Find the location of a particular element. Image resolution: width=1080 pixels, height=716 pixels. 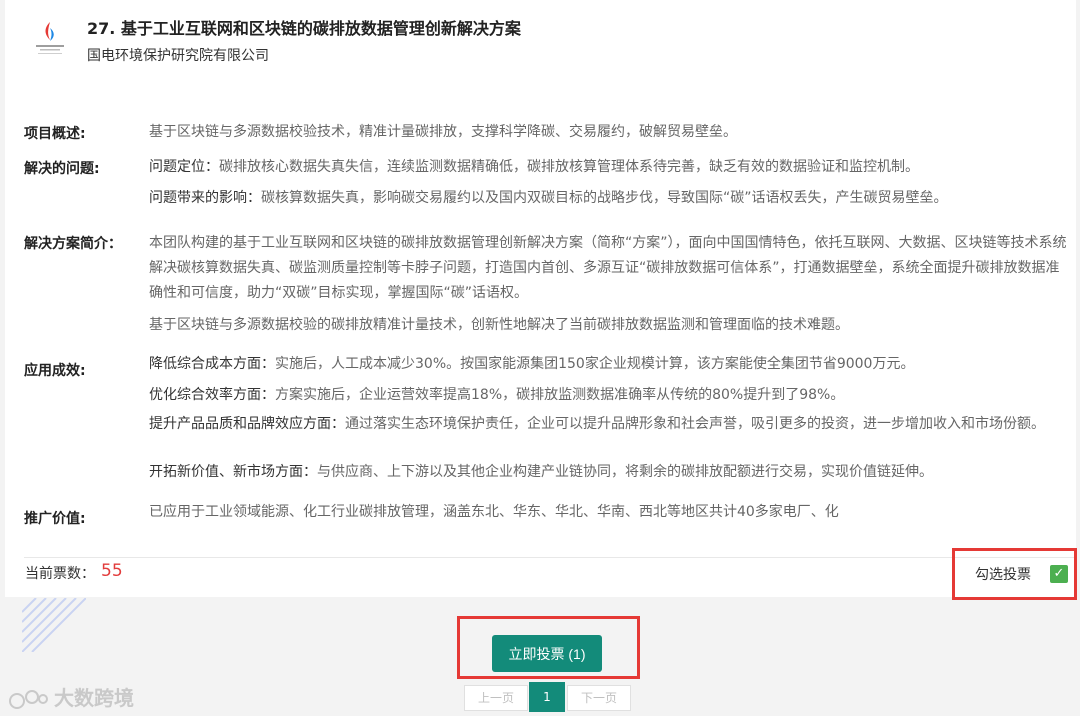

problems-label: 解决的问题: is located at coordinates (62, 169).